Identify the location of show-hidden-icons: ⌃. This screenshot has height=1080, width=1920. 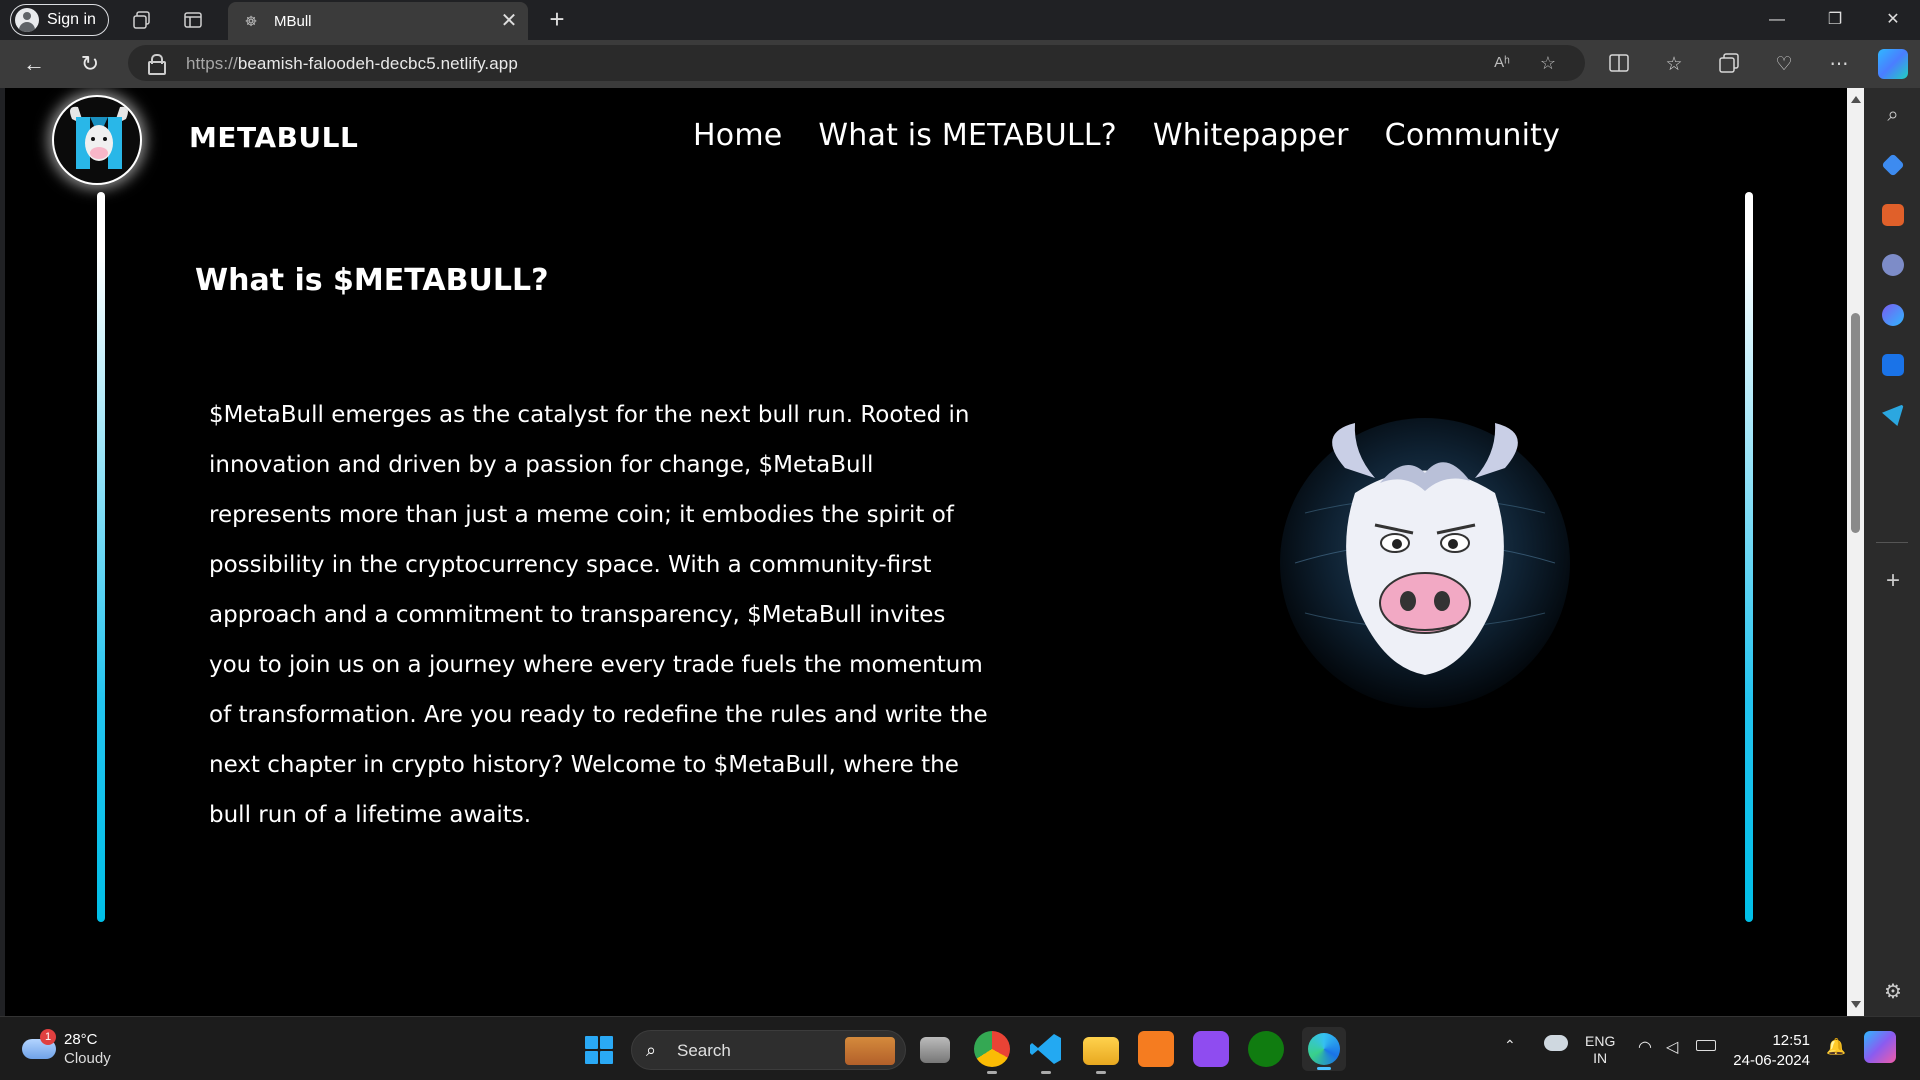
(1510, 1045).